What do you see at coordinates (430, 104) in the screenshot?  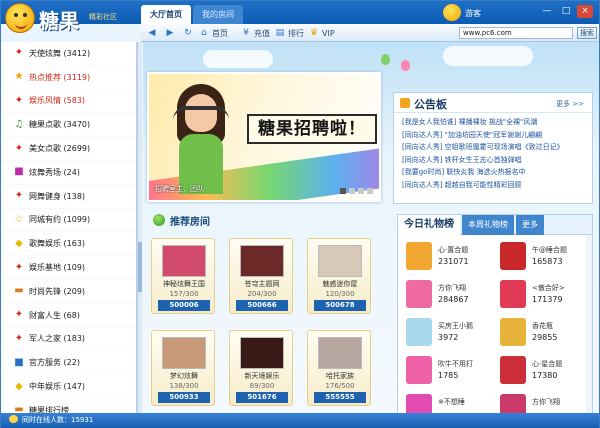 I see `notice-title: 公告板` at bounding box center [430, 104].